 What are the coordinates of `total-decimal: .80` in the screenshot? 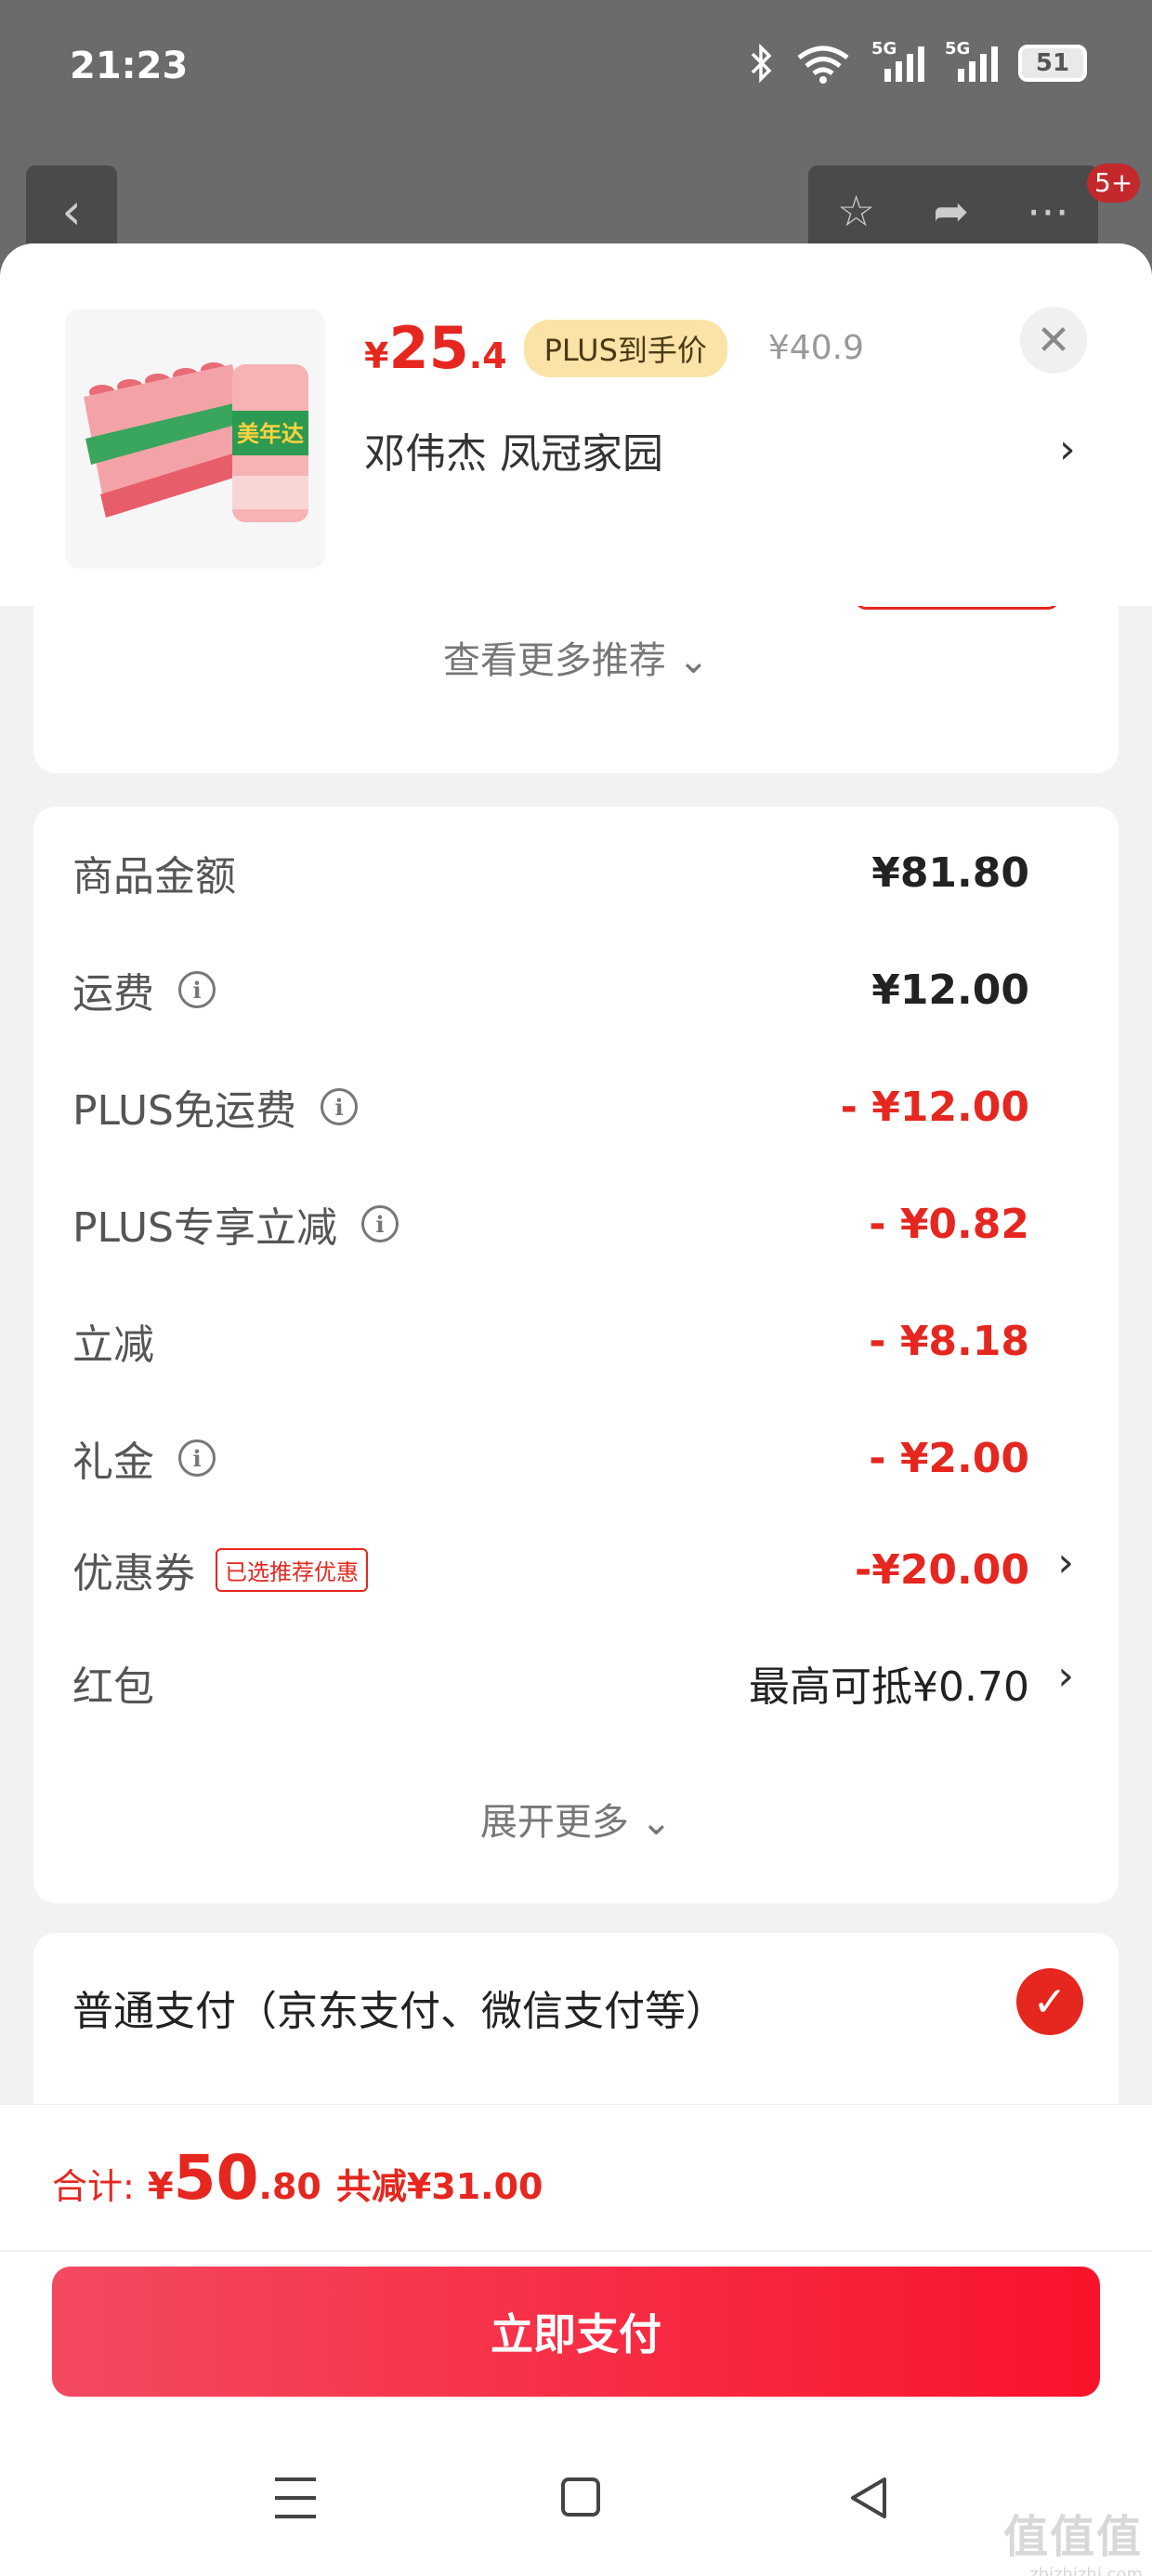 It's located at (289, 2186).